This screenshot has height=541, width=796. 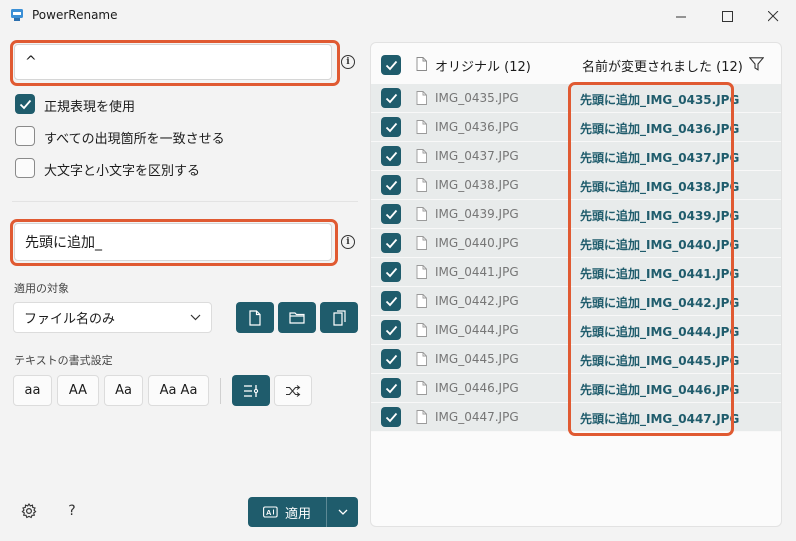 I want to click on lowercase-button: aa, so click(x=32, y=390).